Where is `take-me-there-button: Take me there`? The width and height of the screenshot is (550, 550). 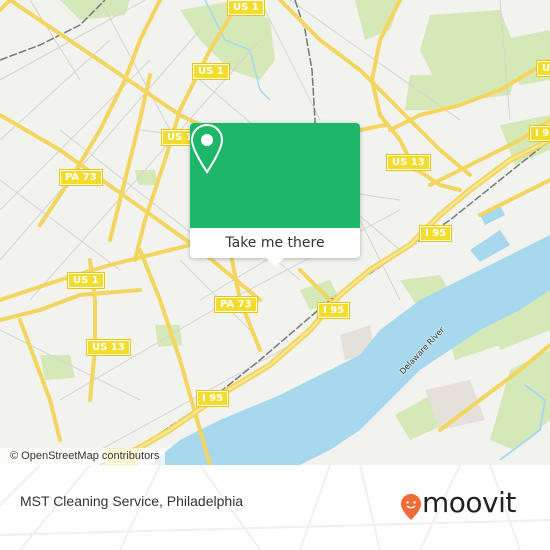
take-me-there-button: Take me there is located at coordinates (275, 243).